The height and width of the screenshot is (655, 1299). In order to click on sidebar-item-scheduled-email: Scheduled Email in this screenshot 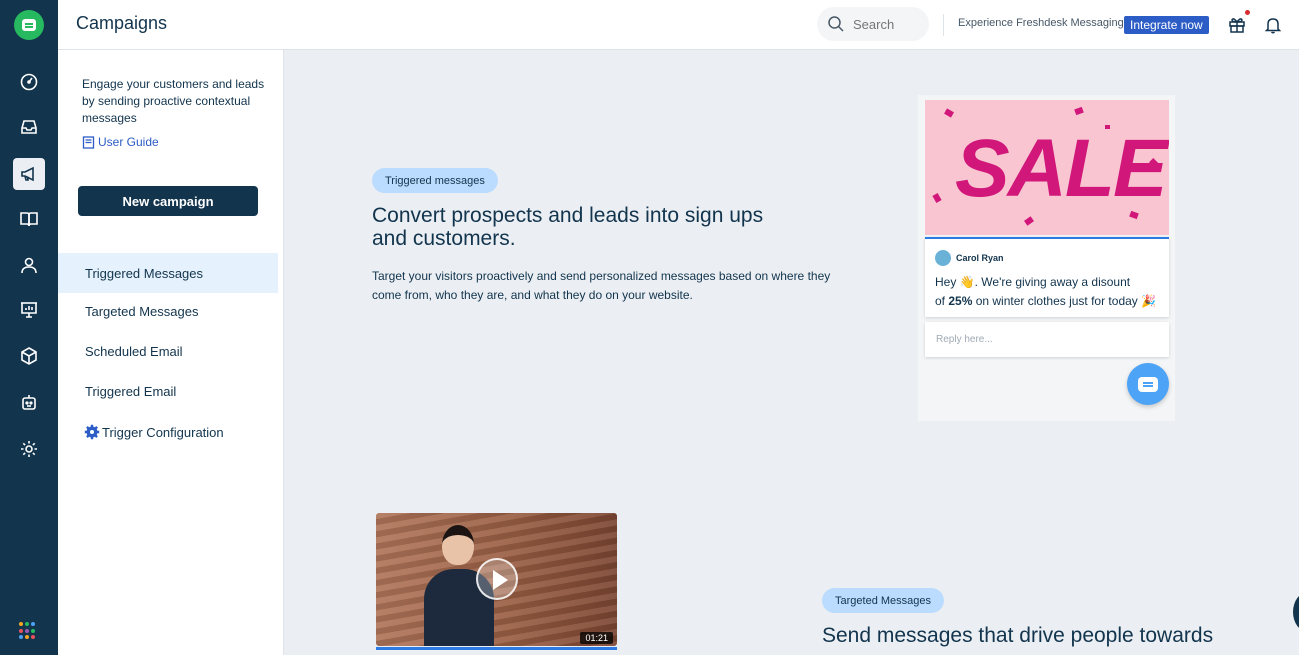, I will do `click(168, 351)`.